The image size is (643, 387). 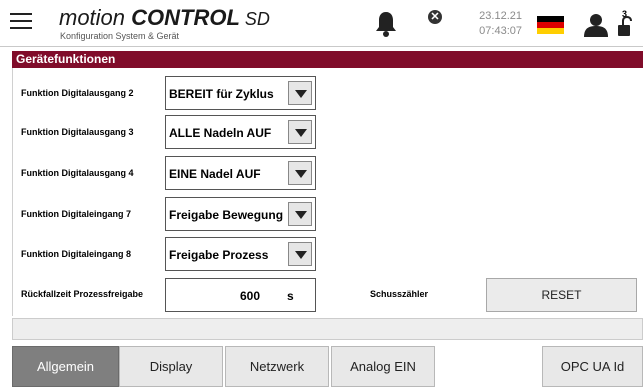 What do you see at coordinates (226, 215) in the screenshot?
I see `select-value: Freigabe Bewegung` at bounding box center [226, 215].